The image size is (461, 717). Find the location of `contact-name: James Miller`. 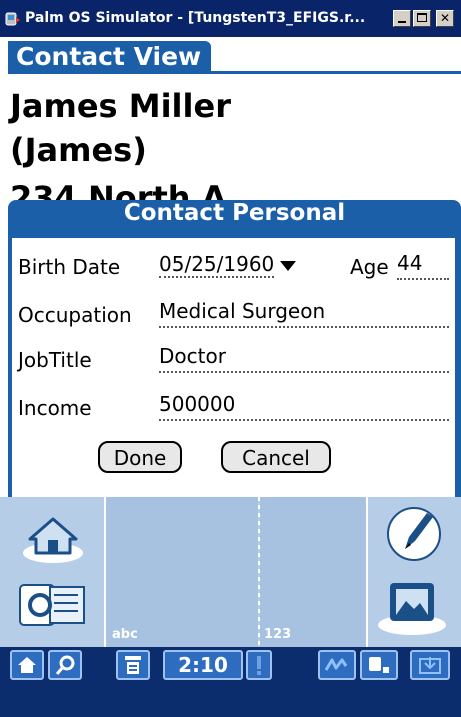

contact-name: James Miller is located at coordinates (120, 106).